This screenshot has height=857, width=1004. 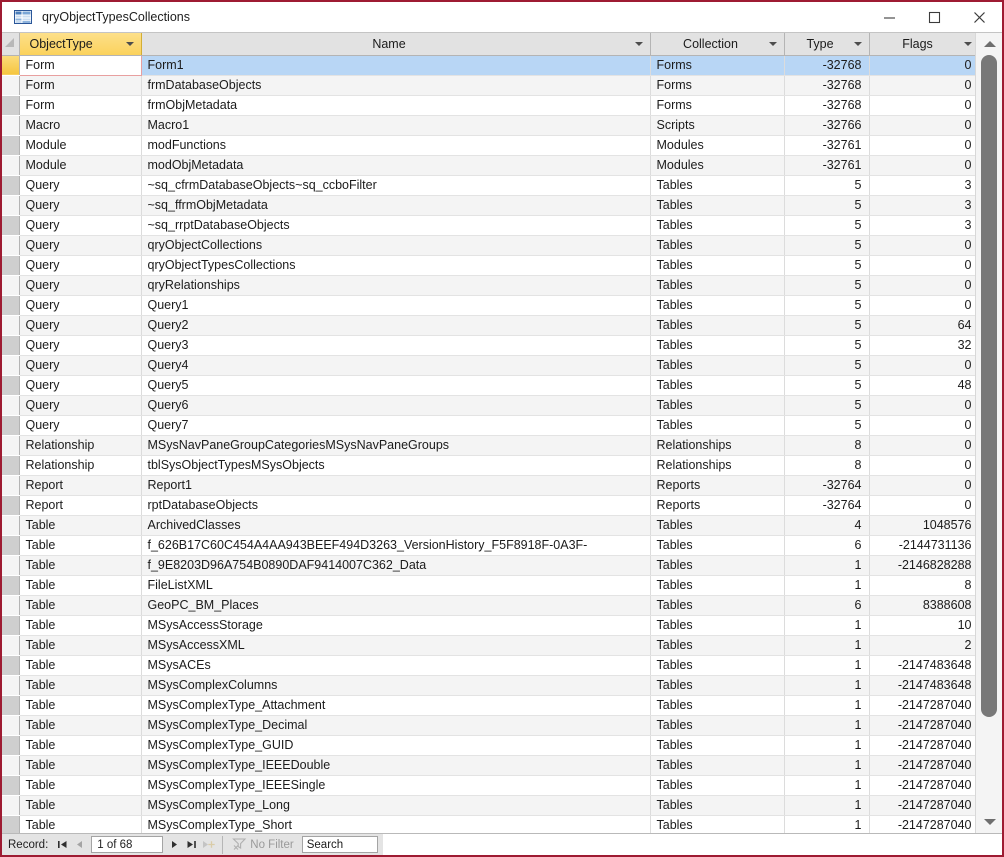 What do you see at coordinates (491, 265) in the screenshot?
I see `table-row: Query qryObjectTypesCollections Tables 5 0` at bounding box center [491, 265].